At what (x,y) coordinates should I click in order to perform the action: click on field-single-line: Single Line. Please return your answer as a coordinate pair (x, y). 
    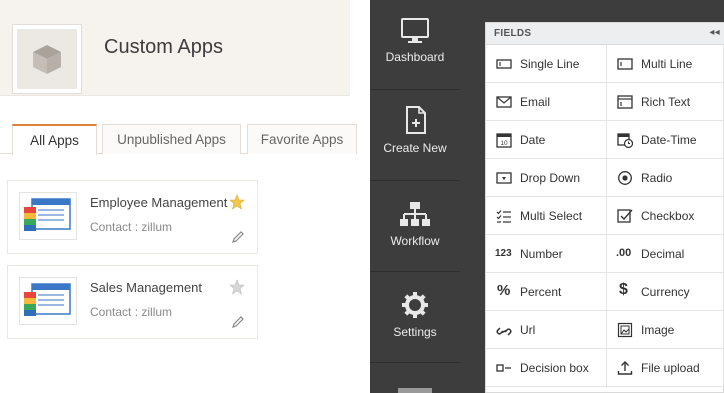
    Looking at the image, I should click on (546, 64).